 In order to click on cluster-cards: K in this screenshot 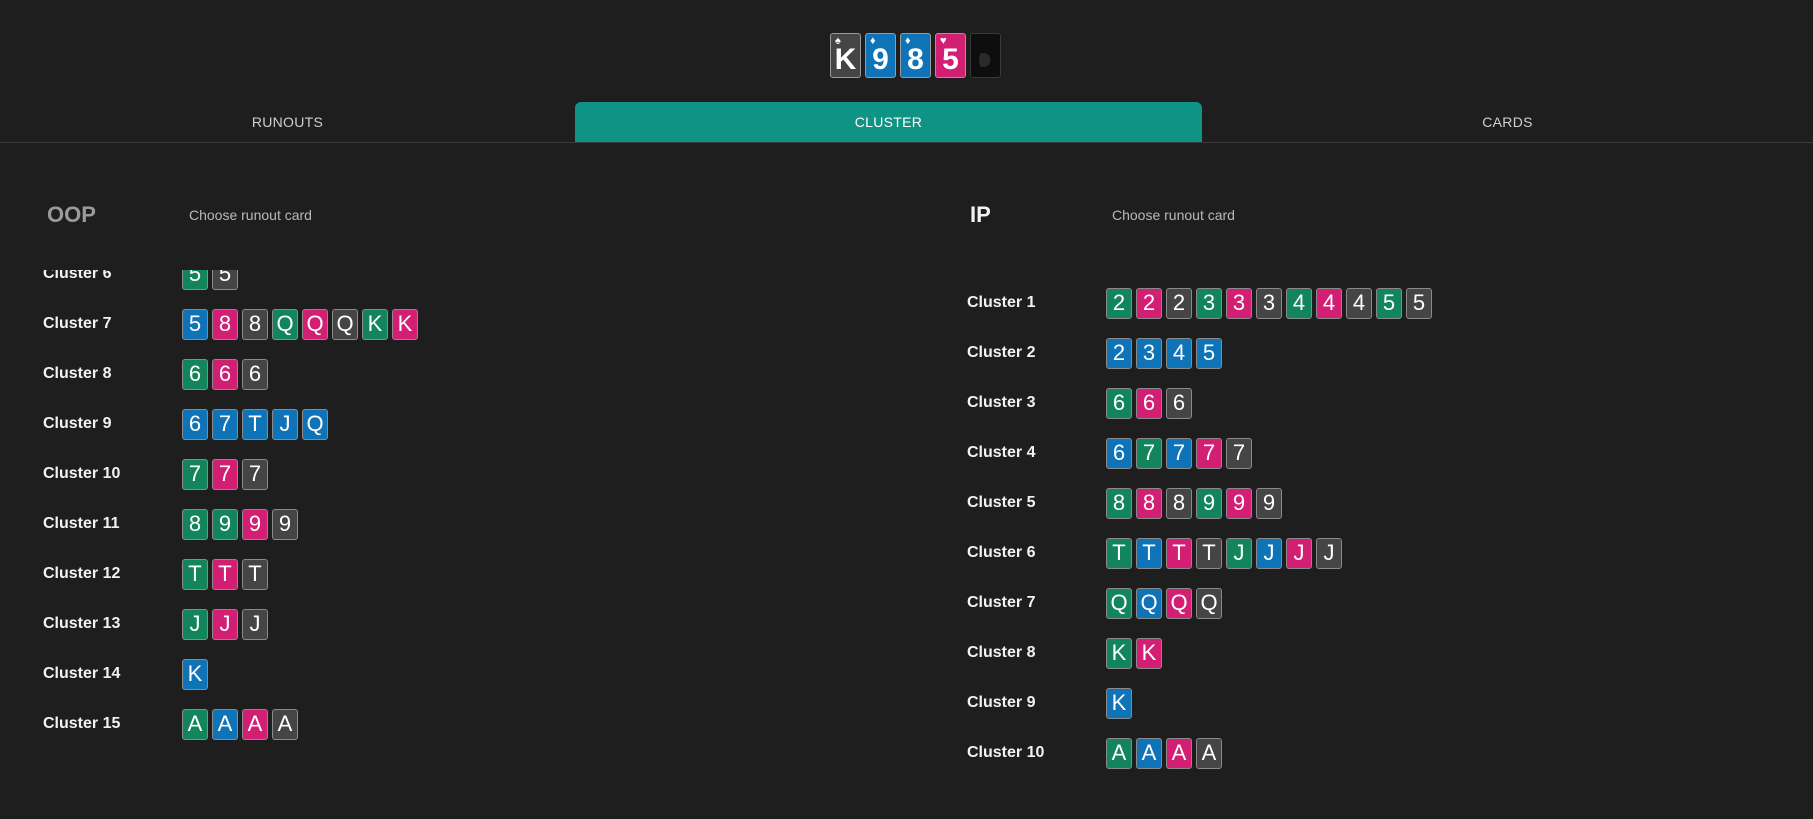, I will do `click(195, 674)`.